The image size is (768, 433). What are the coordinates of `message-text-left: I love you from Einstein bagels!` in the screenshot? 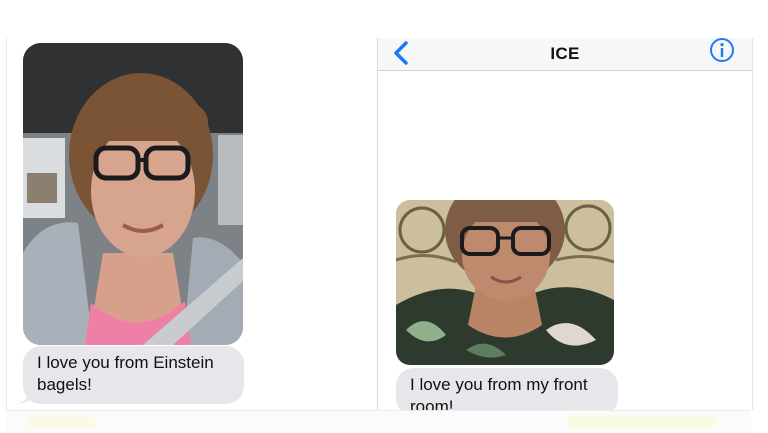 It's located at (125, 373).